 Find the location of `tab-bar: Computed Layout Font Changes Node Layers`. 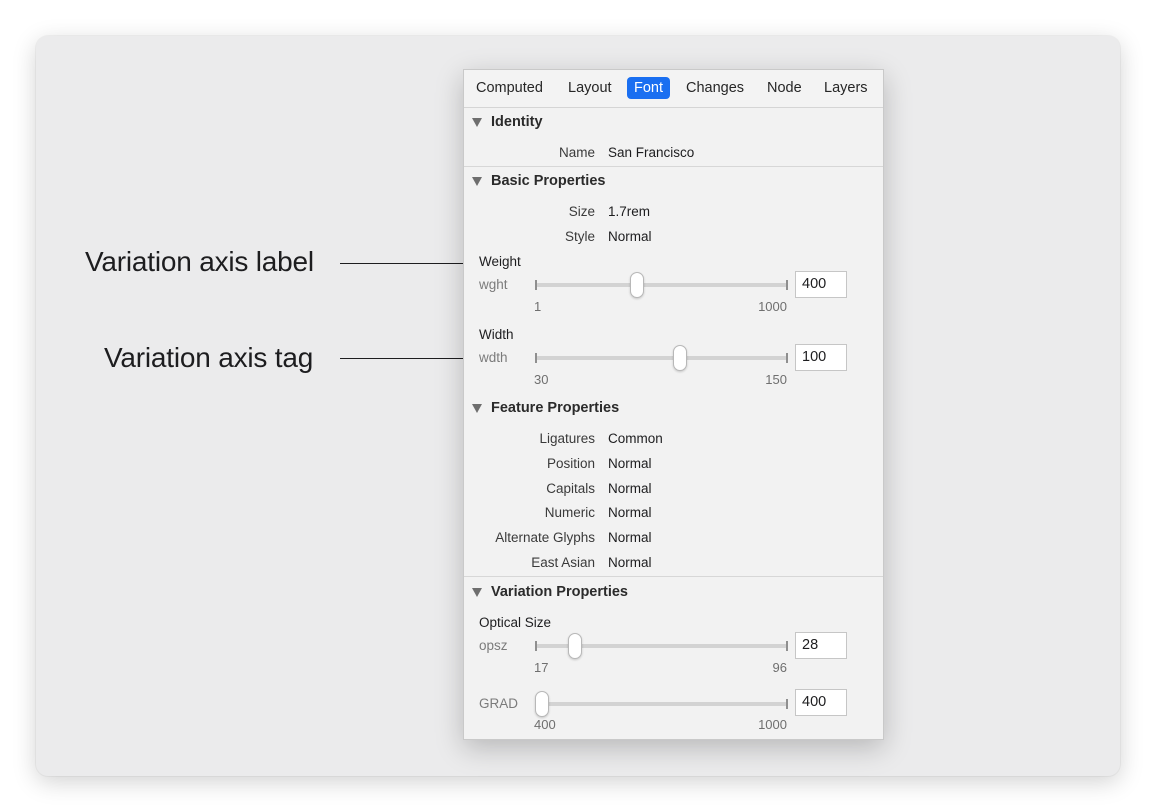

tab-bar: Computed Layout Font Changes Node Layers is located at coordinates (673, 89).